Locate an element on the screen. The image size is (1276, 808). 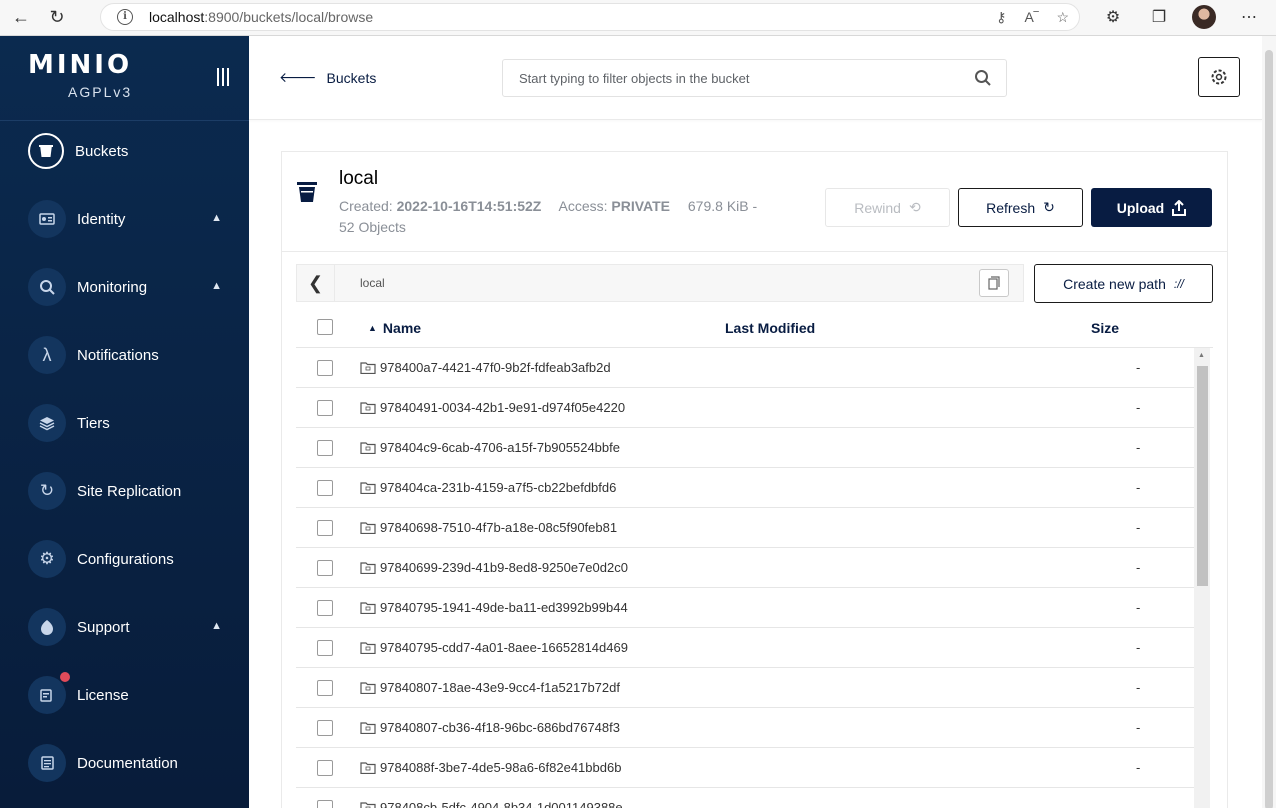
page-header: 🡐 Buckets is located at coordinates (755, 78).